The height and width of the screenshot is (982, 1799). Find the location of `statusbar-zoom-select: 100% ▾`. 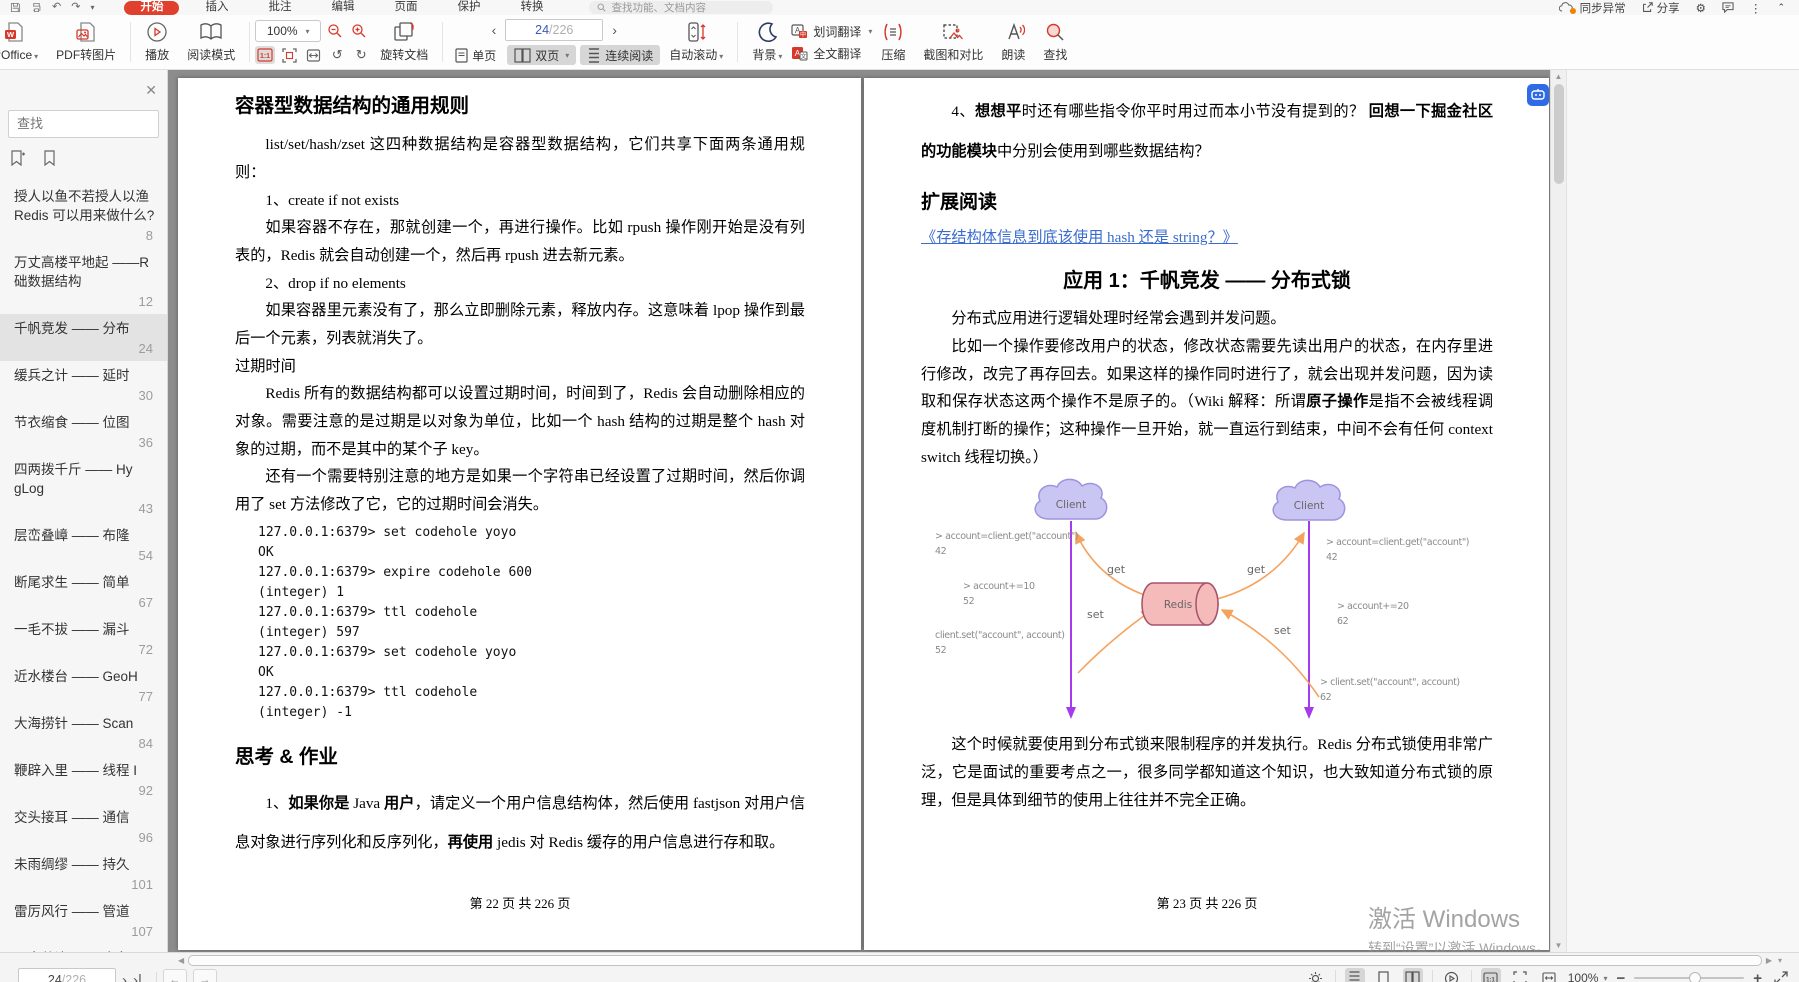

statusbar-zoom-select: 100% ▾ is located at coordinates (1588, 976).